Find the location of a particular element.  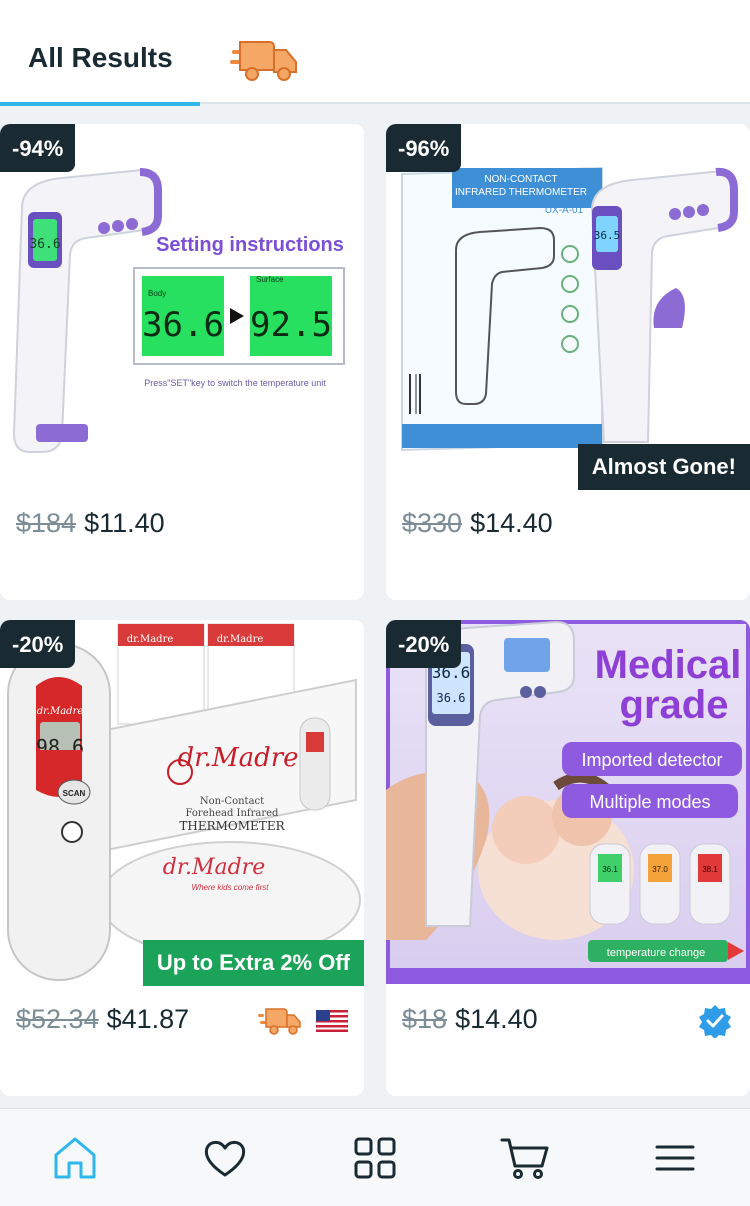

heart-icon is located at coordinates (225, 1158).